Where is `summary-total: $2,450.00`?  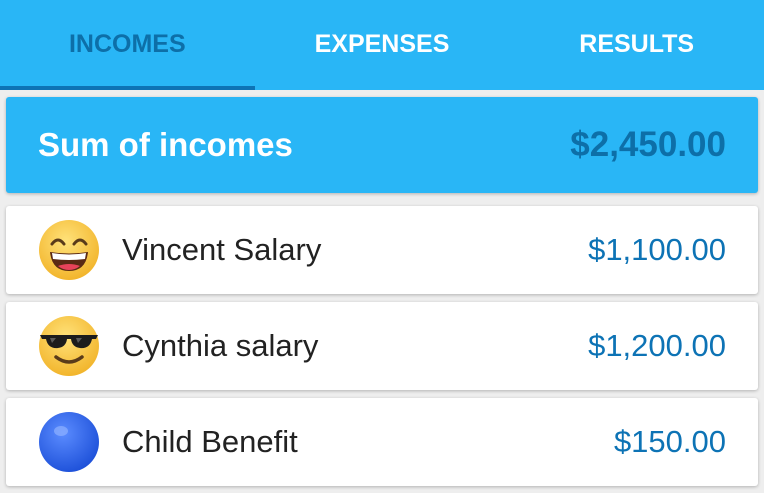
summary-total: $2,450.00 is located at coordinates (648, 144).